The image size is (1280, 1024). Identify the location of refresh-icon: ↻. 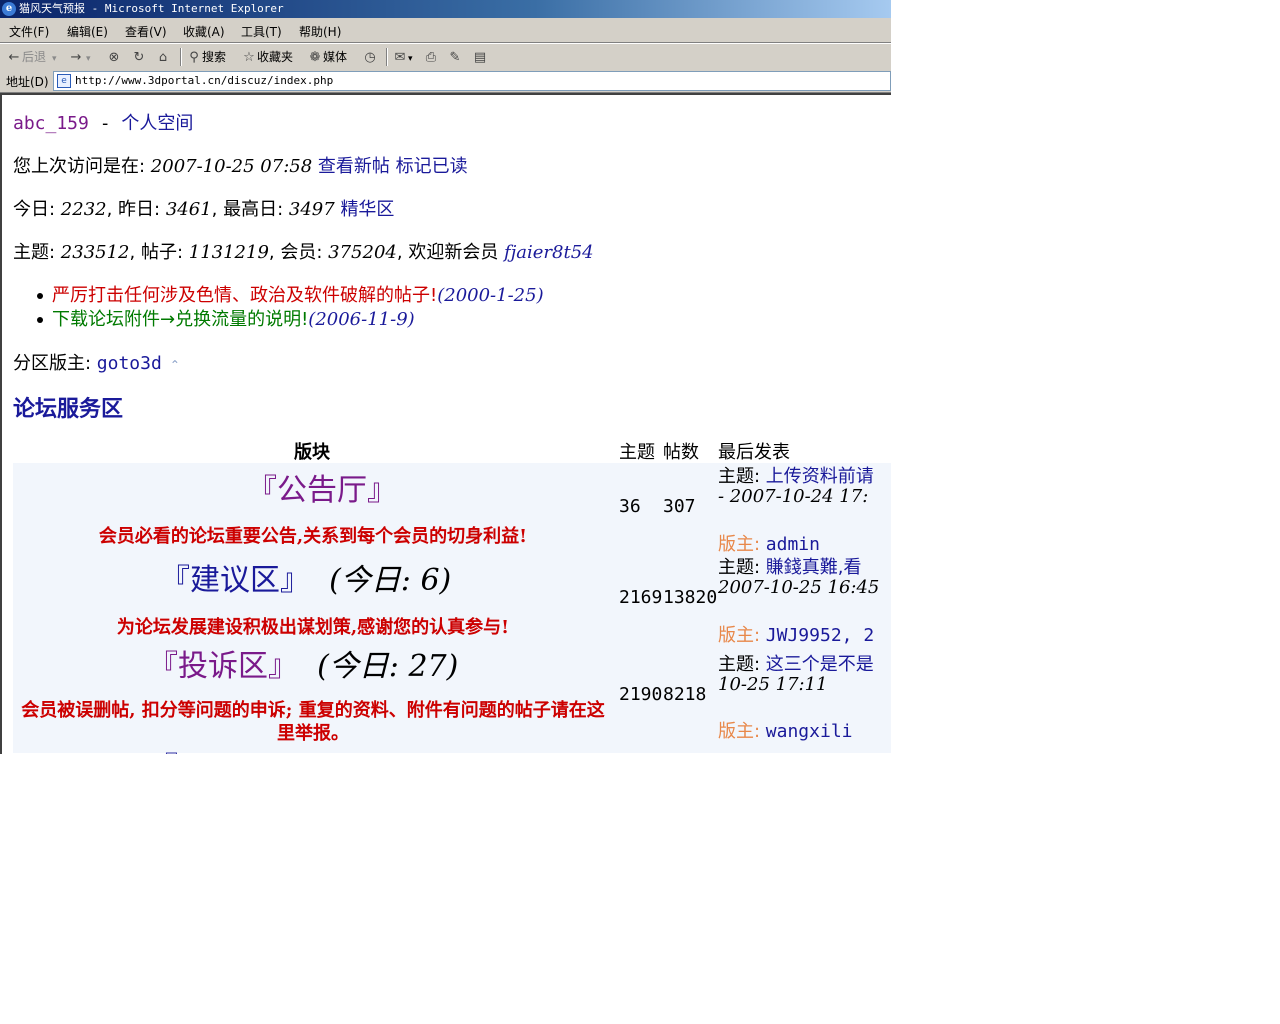
(139, 57).